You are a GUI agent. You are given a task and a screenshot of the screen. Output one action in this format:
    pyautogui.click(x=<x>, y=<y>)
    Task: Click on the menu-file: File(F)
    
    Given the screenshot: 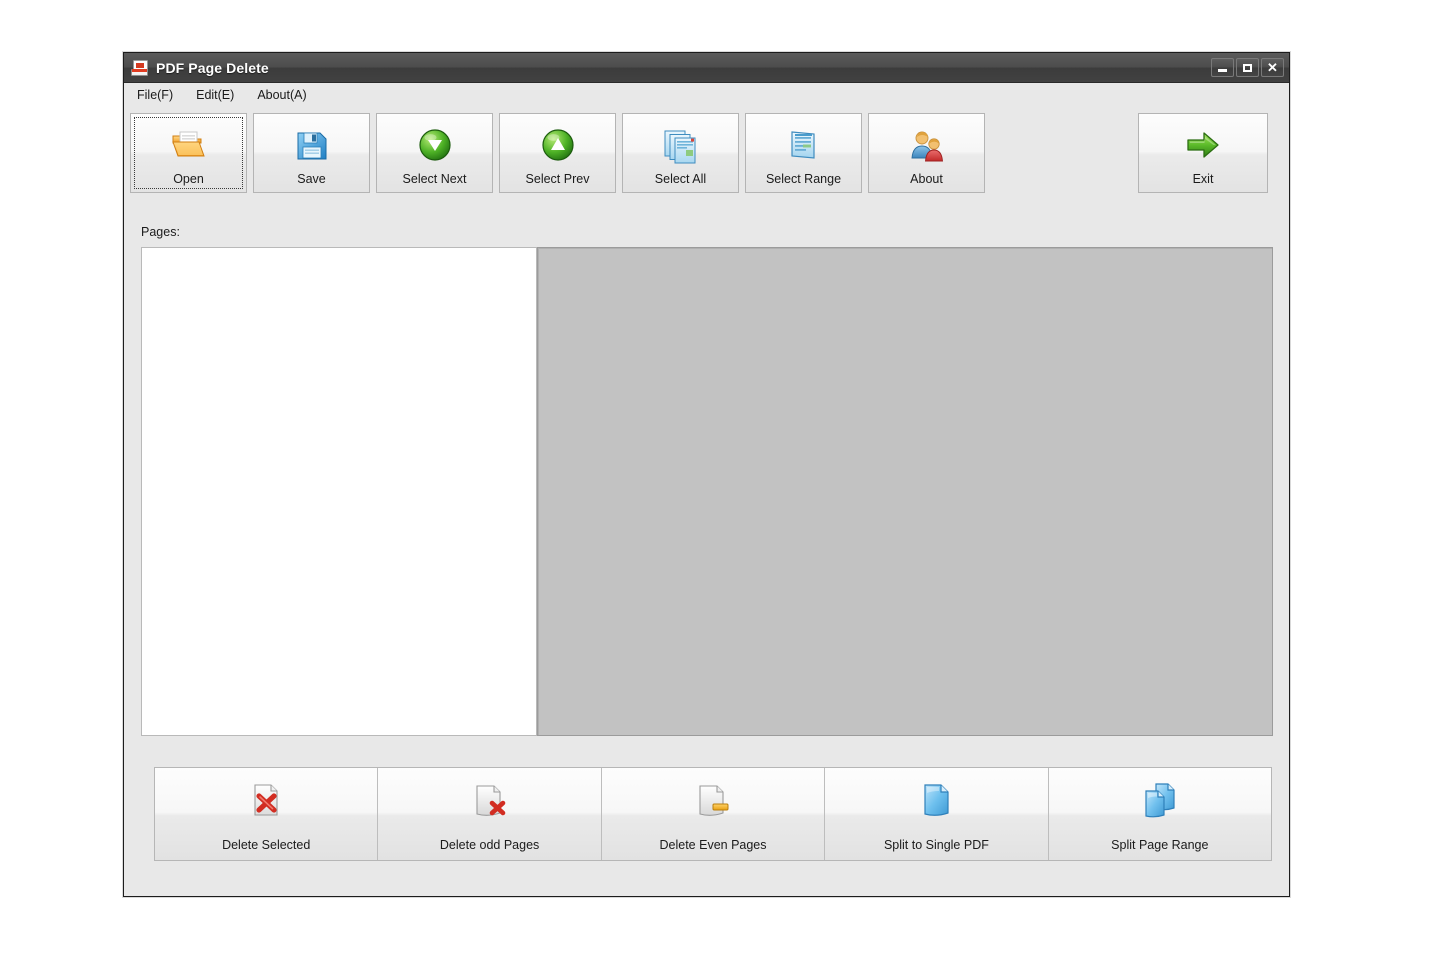 What is the action you would take?
    pyautogui.click(x=158, y=95)
    